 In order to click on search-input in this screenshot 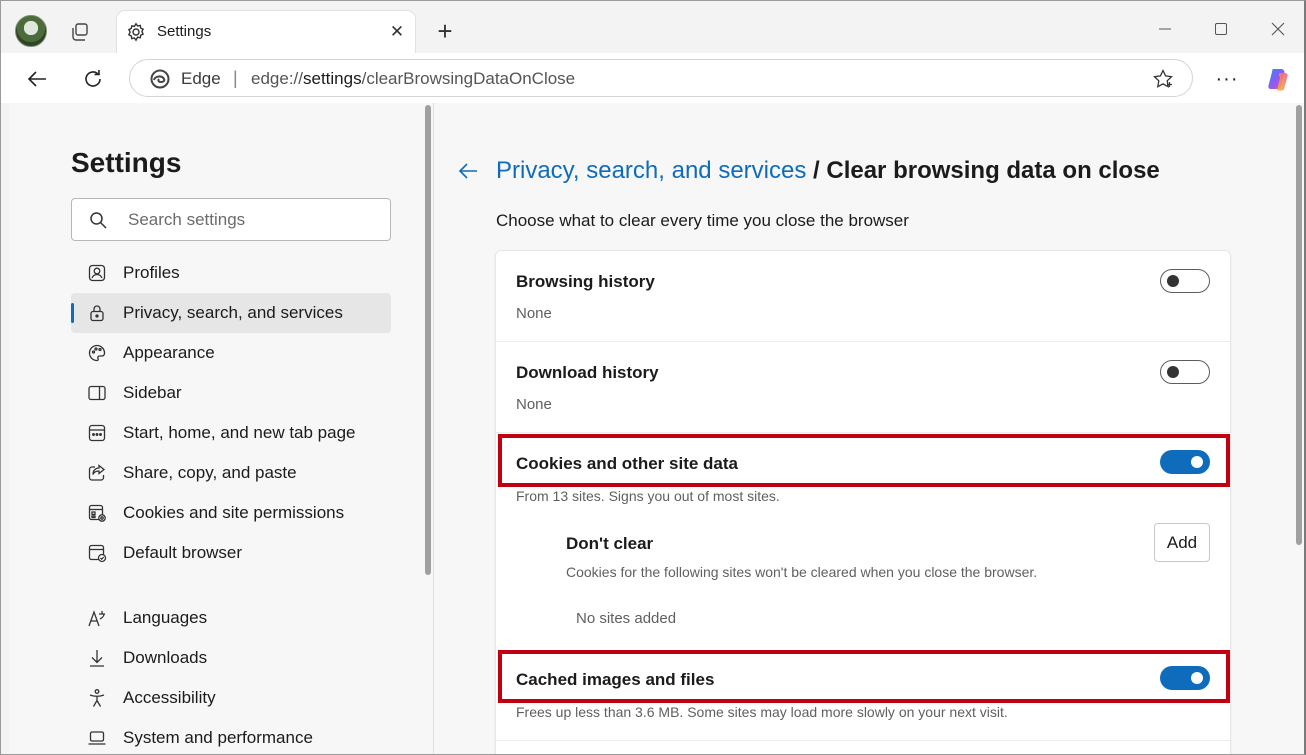, I will do `click(253, 220)`.